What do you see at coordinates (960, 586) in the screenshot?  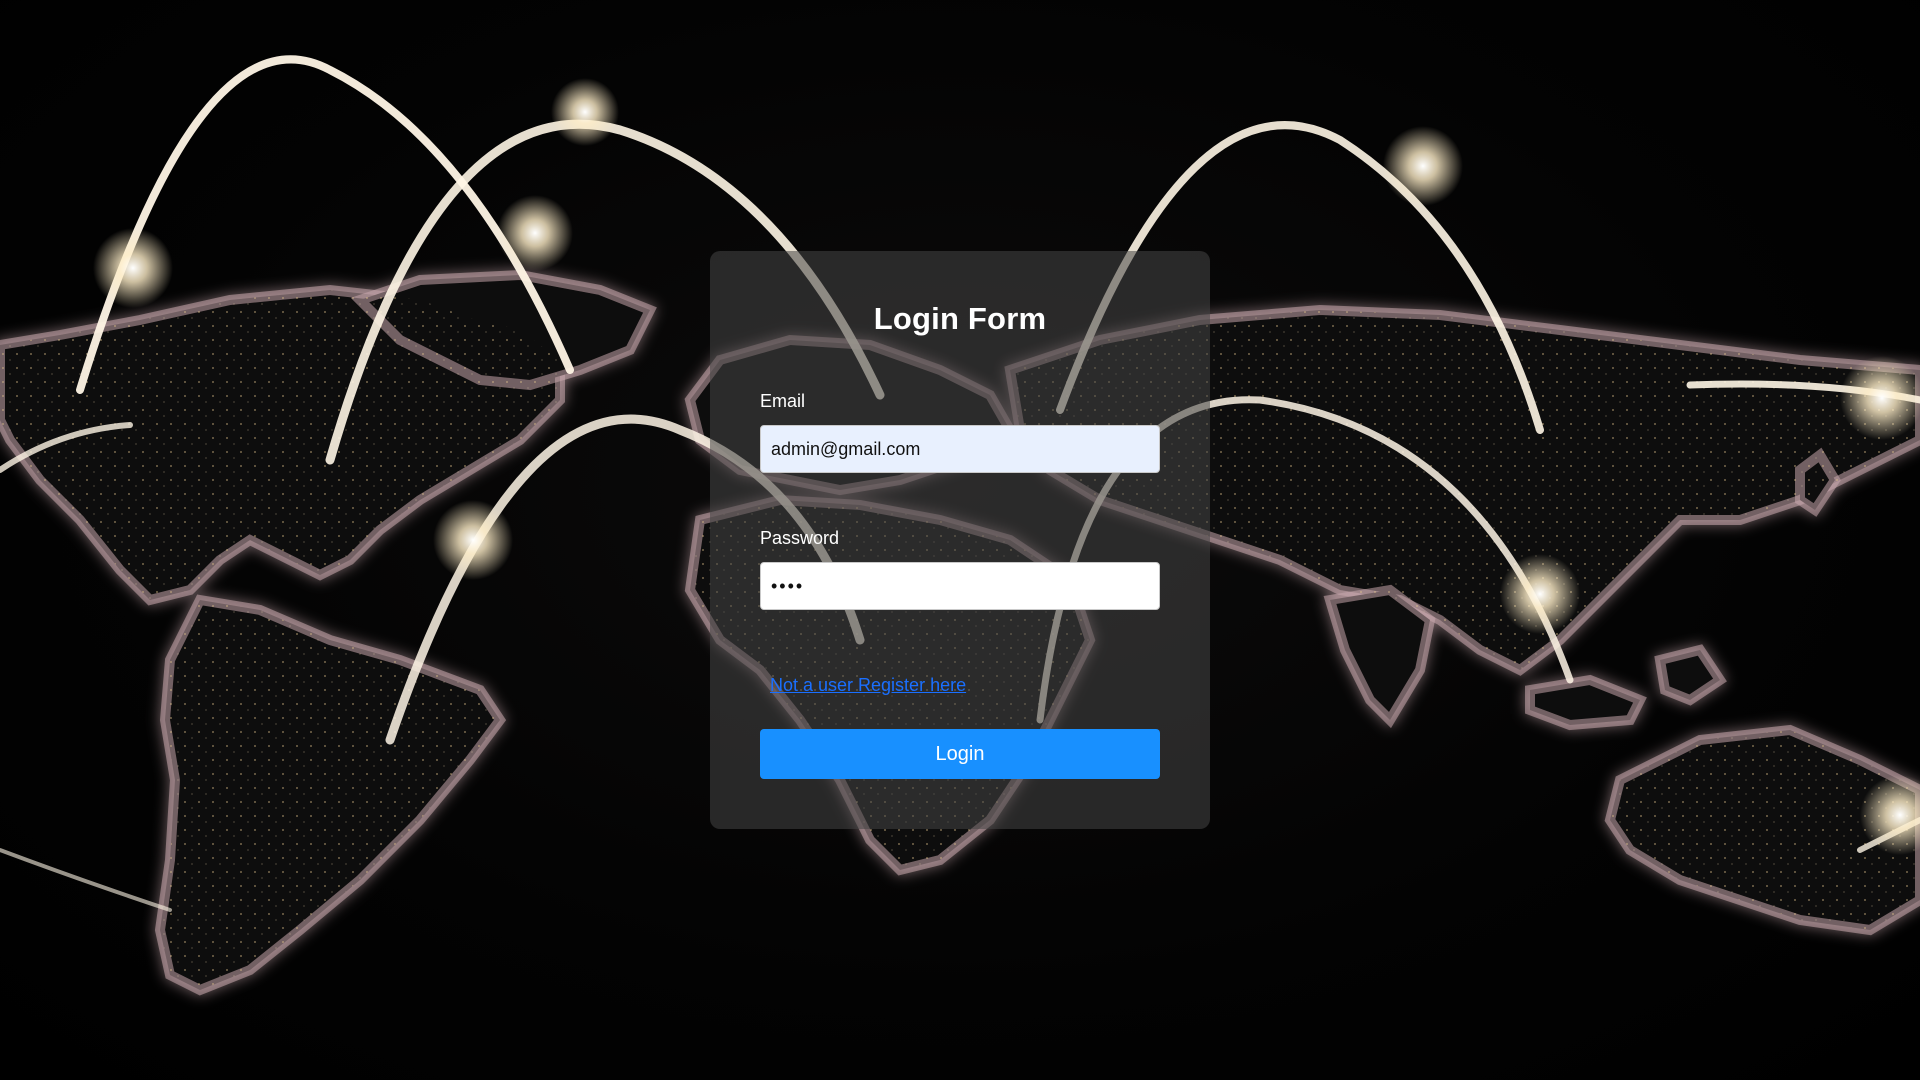 I see `password-field` at bounding box center [960, 586].